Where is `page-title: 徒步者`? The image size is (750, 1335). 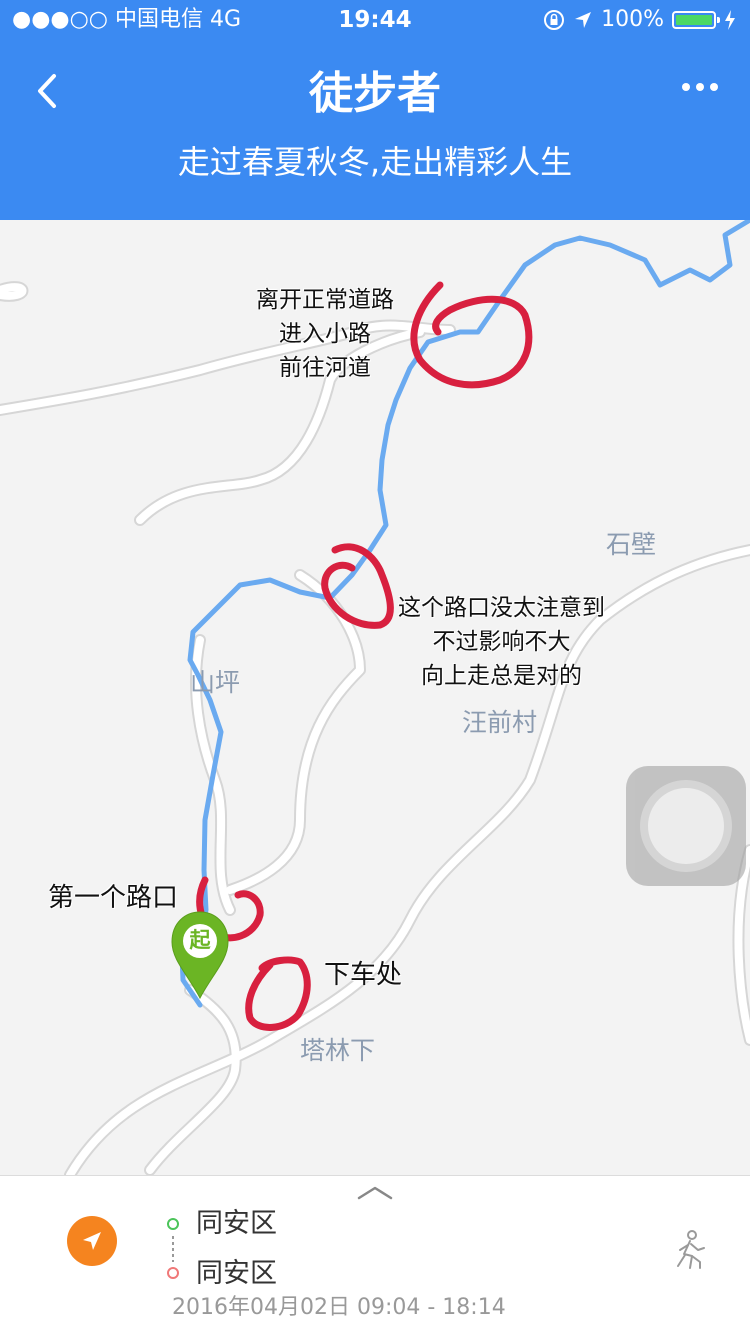 page-title: 徒步者 is located at coordinates (375, 93).